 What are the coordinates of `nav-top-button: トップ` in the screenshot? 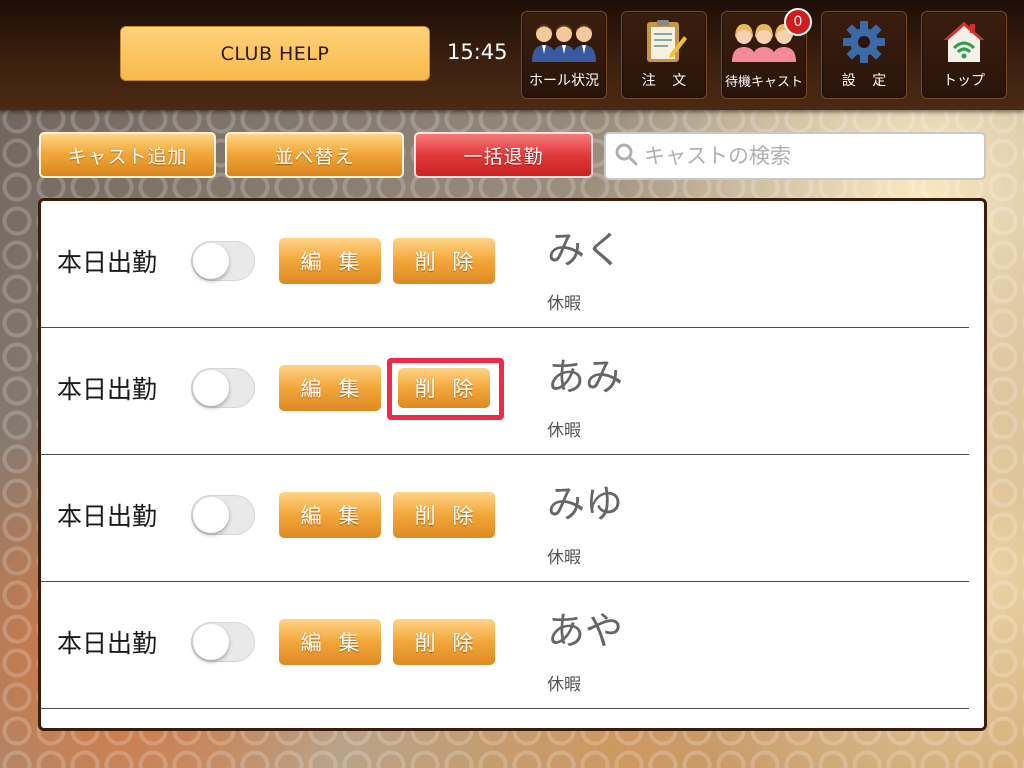 It's located at (964, 55).